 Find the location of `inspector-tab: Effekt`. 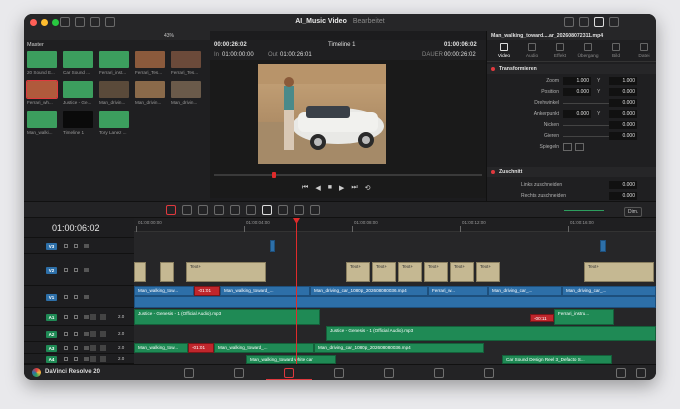

inspector-tab: Effekt is located at coordinates (560, 56).